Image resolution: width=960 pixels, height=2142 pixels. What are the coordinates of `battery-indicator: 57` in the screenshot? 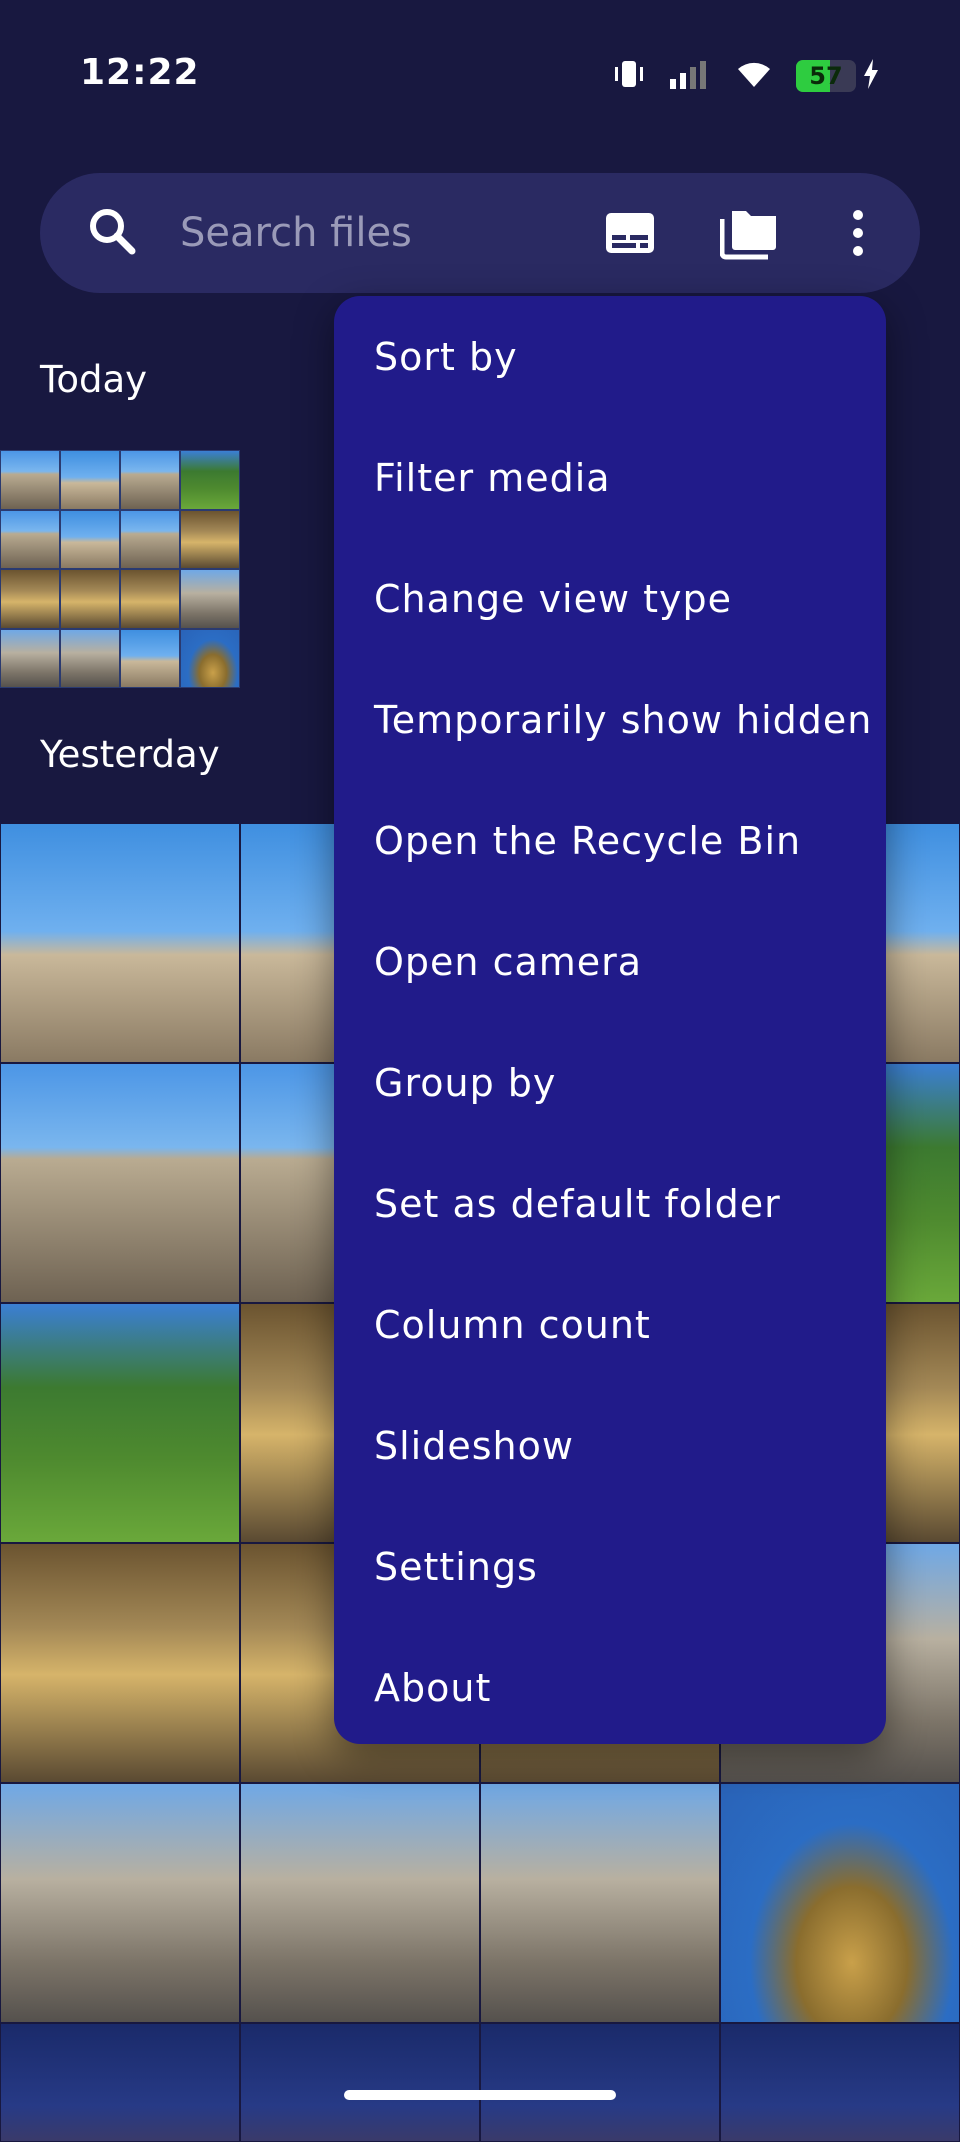 It's located at (838, 76).